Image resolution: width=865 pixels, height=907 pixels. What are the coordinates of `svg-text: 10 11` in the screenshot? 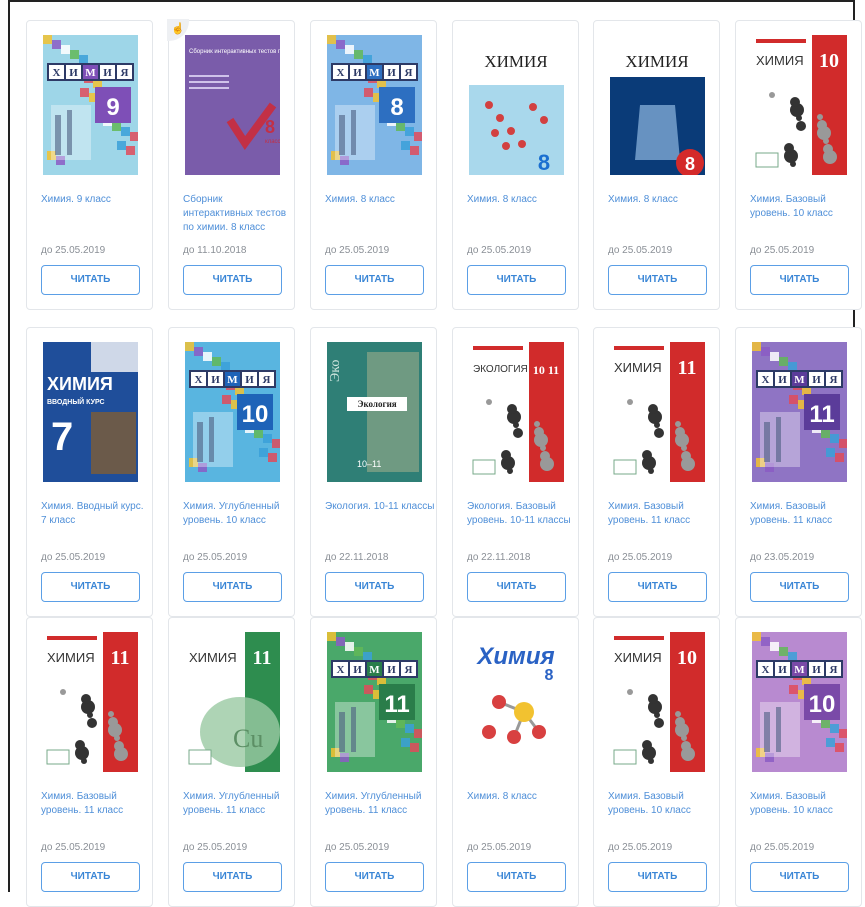 It's located at (546, 370).